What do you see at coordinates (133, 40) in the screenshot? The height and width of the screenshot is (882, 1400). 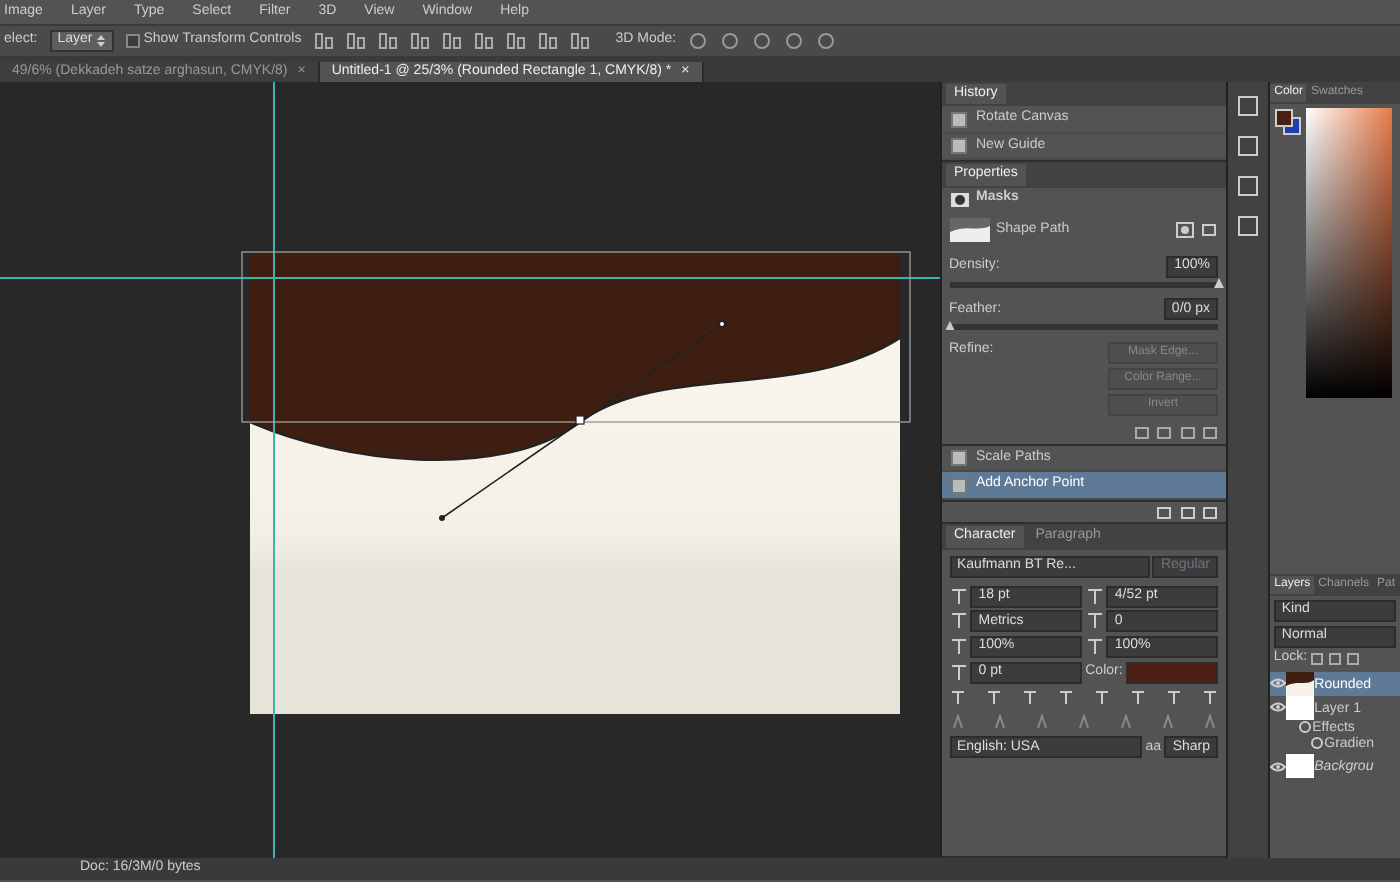 I see `checkbox` at bounding box center [133, 40].